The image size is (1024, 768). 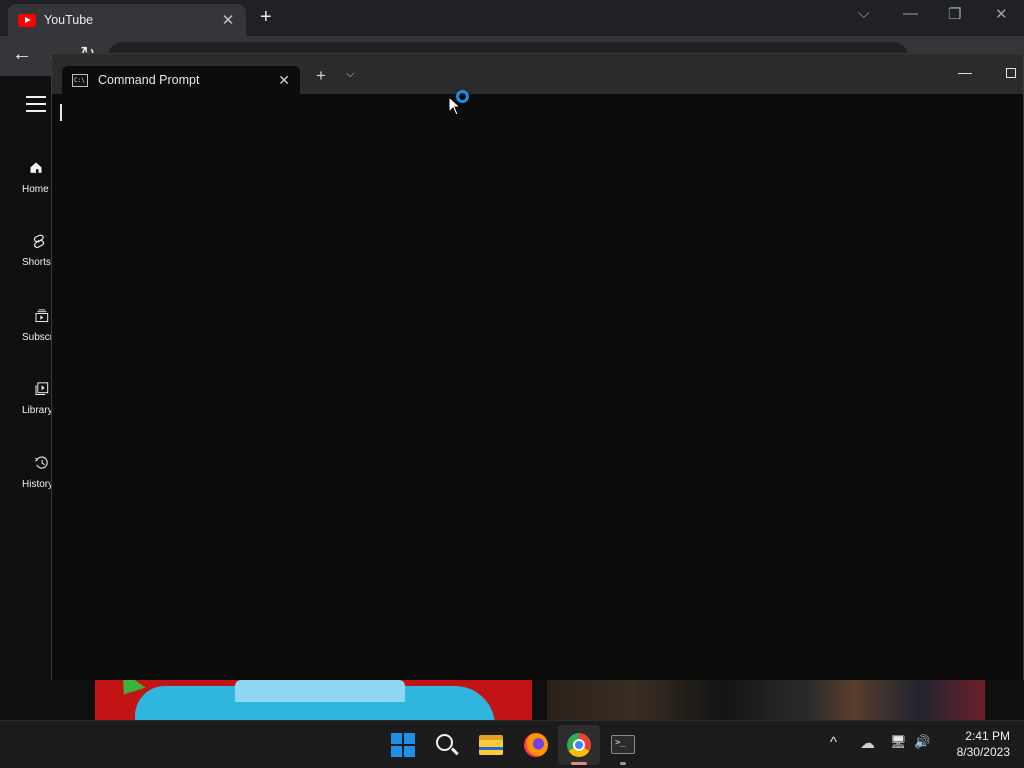 I want to click on clock-date: 8/30/2023, so click(x=983, y=752).